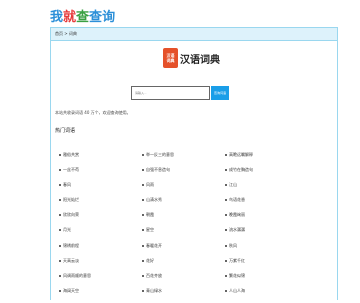  What do you see at coordinates (235, 261) in the screenshot?
I see `word-link: 万紫千红` at bounding box center [235, 261].